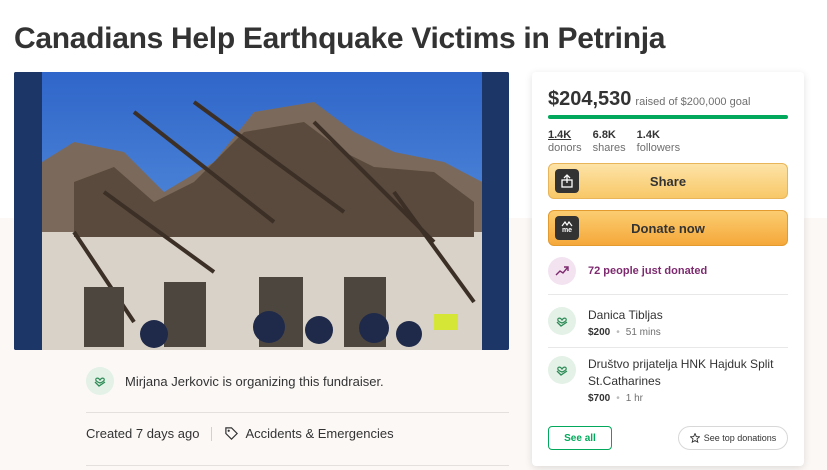 Image resolution: width=827 pixels, height=470 pixels. I want to click on stats-row: 1.4K donors 6.8K shares 1.4K followers, so click(619, 141).